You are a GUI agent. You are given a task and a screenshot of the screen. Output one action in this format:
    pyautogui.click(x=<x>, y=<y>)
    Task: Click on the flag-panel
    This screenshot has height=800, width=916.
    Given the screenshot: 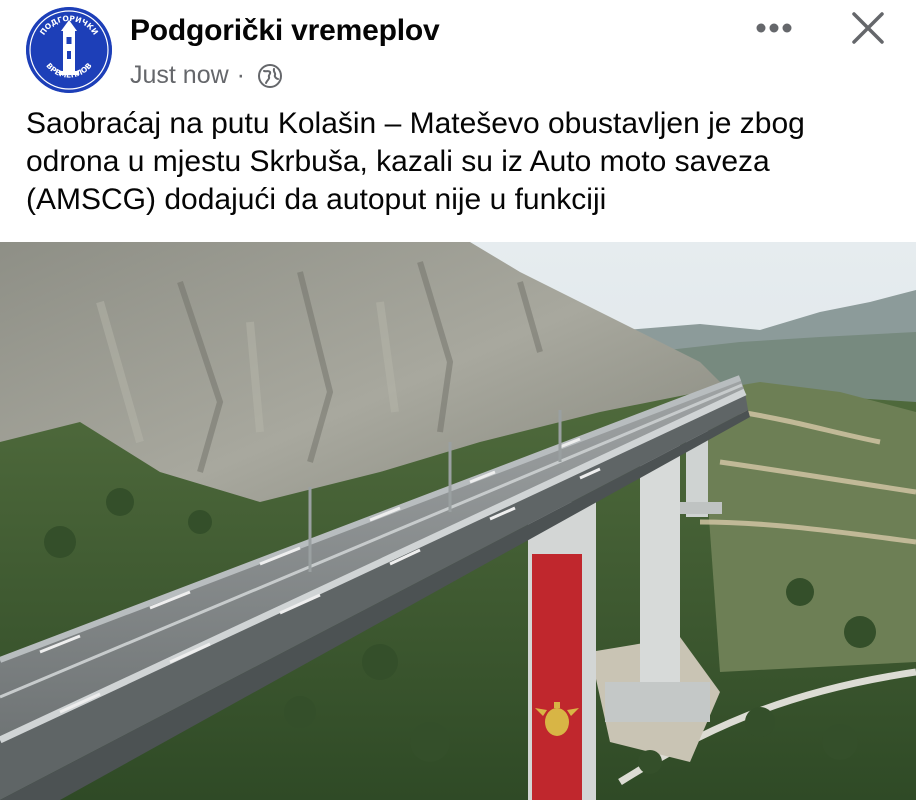 What is the action you would take?
    pyautogui.click(x=557, y=677)
    